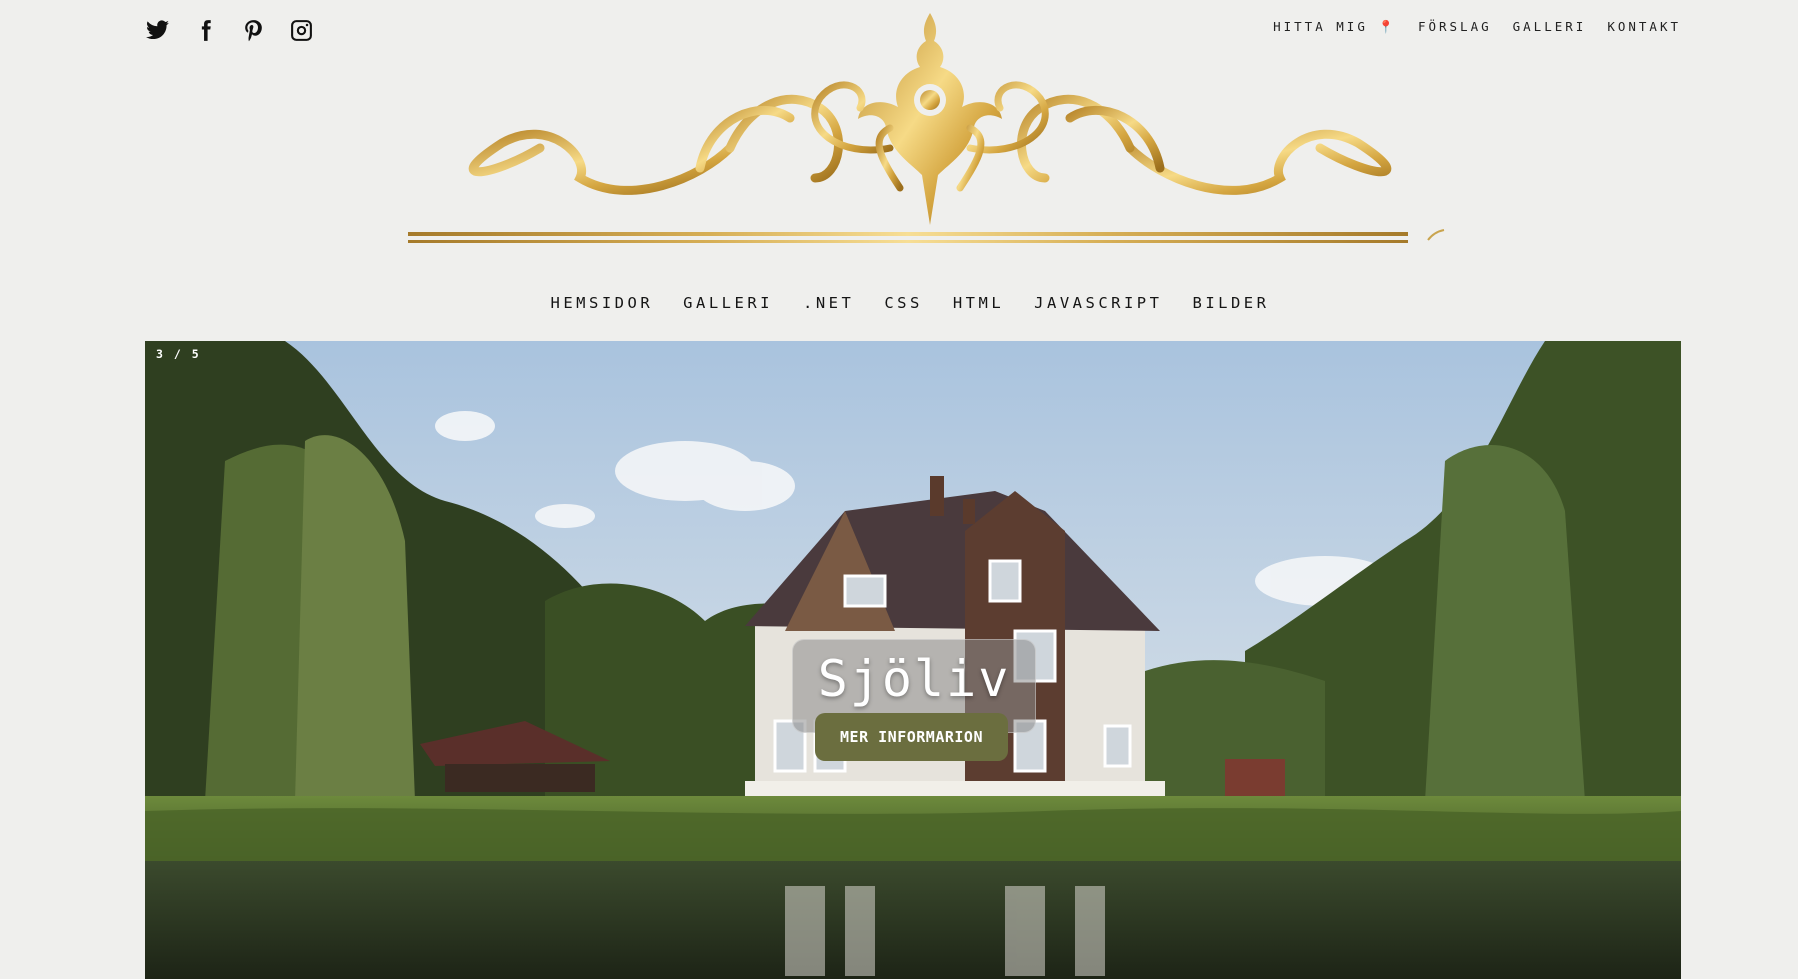  Describe the element at coordinates (253, 30) in the screenshot. I see `pinterest-icon` at that location.